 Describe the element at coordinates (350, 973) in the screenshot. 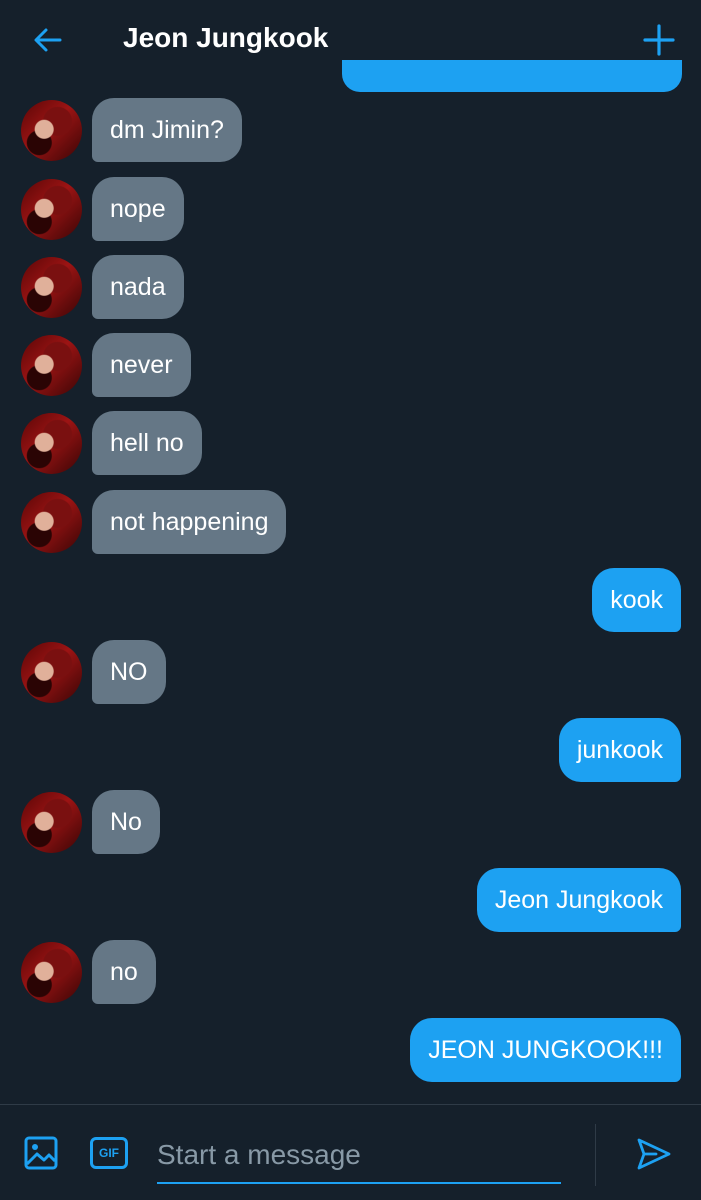

I see `message-row: no` at that location.